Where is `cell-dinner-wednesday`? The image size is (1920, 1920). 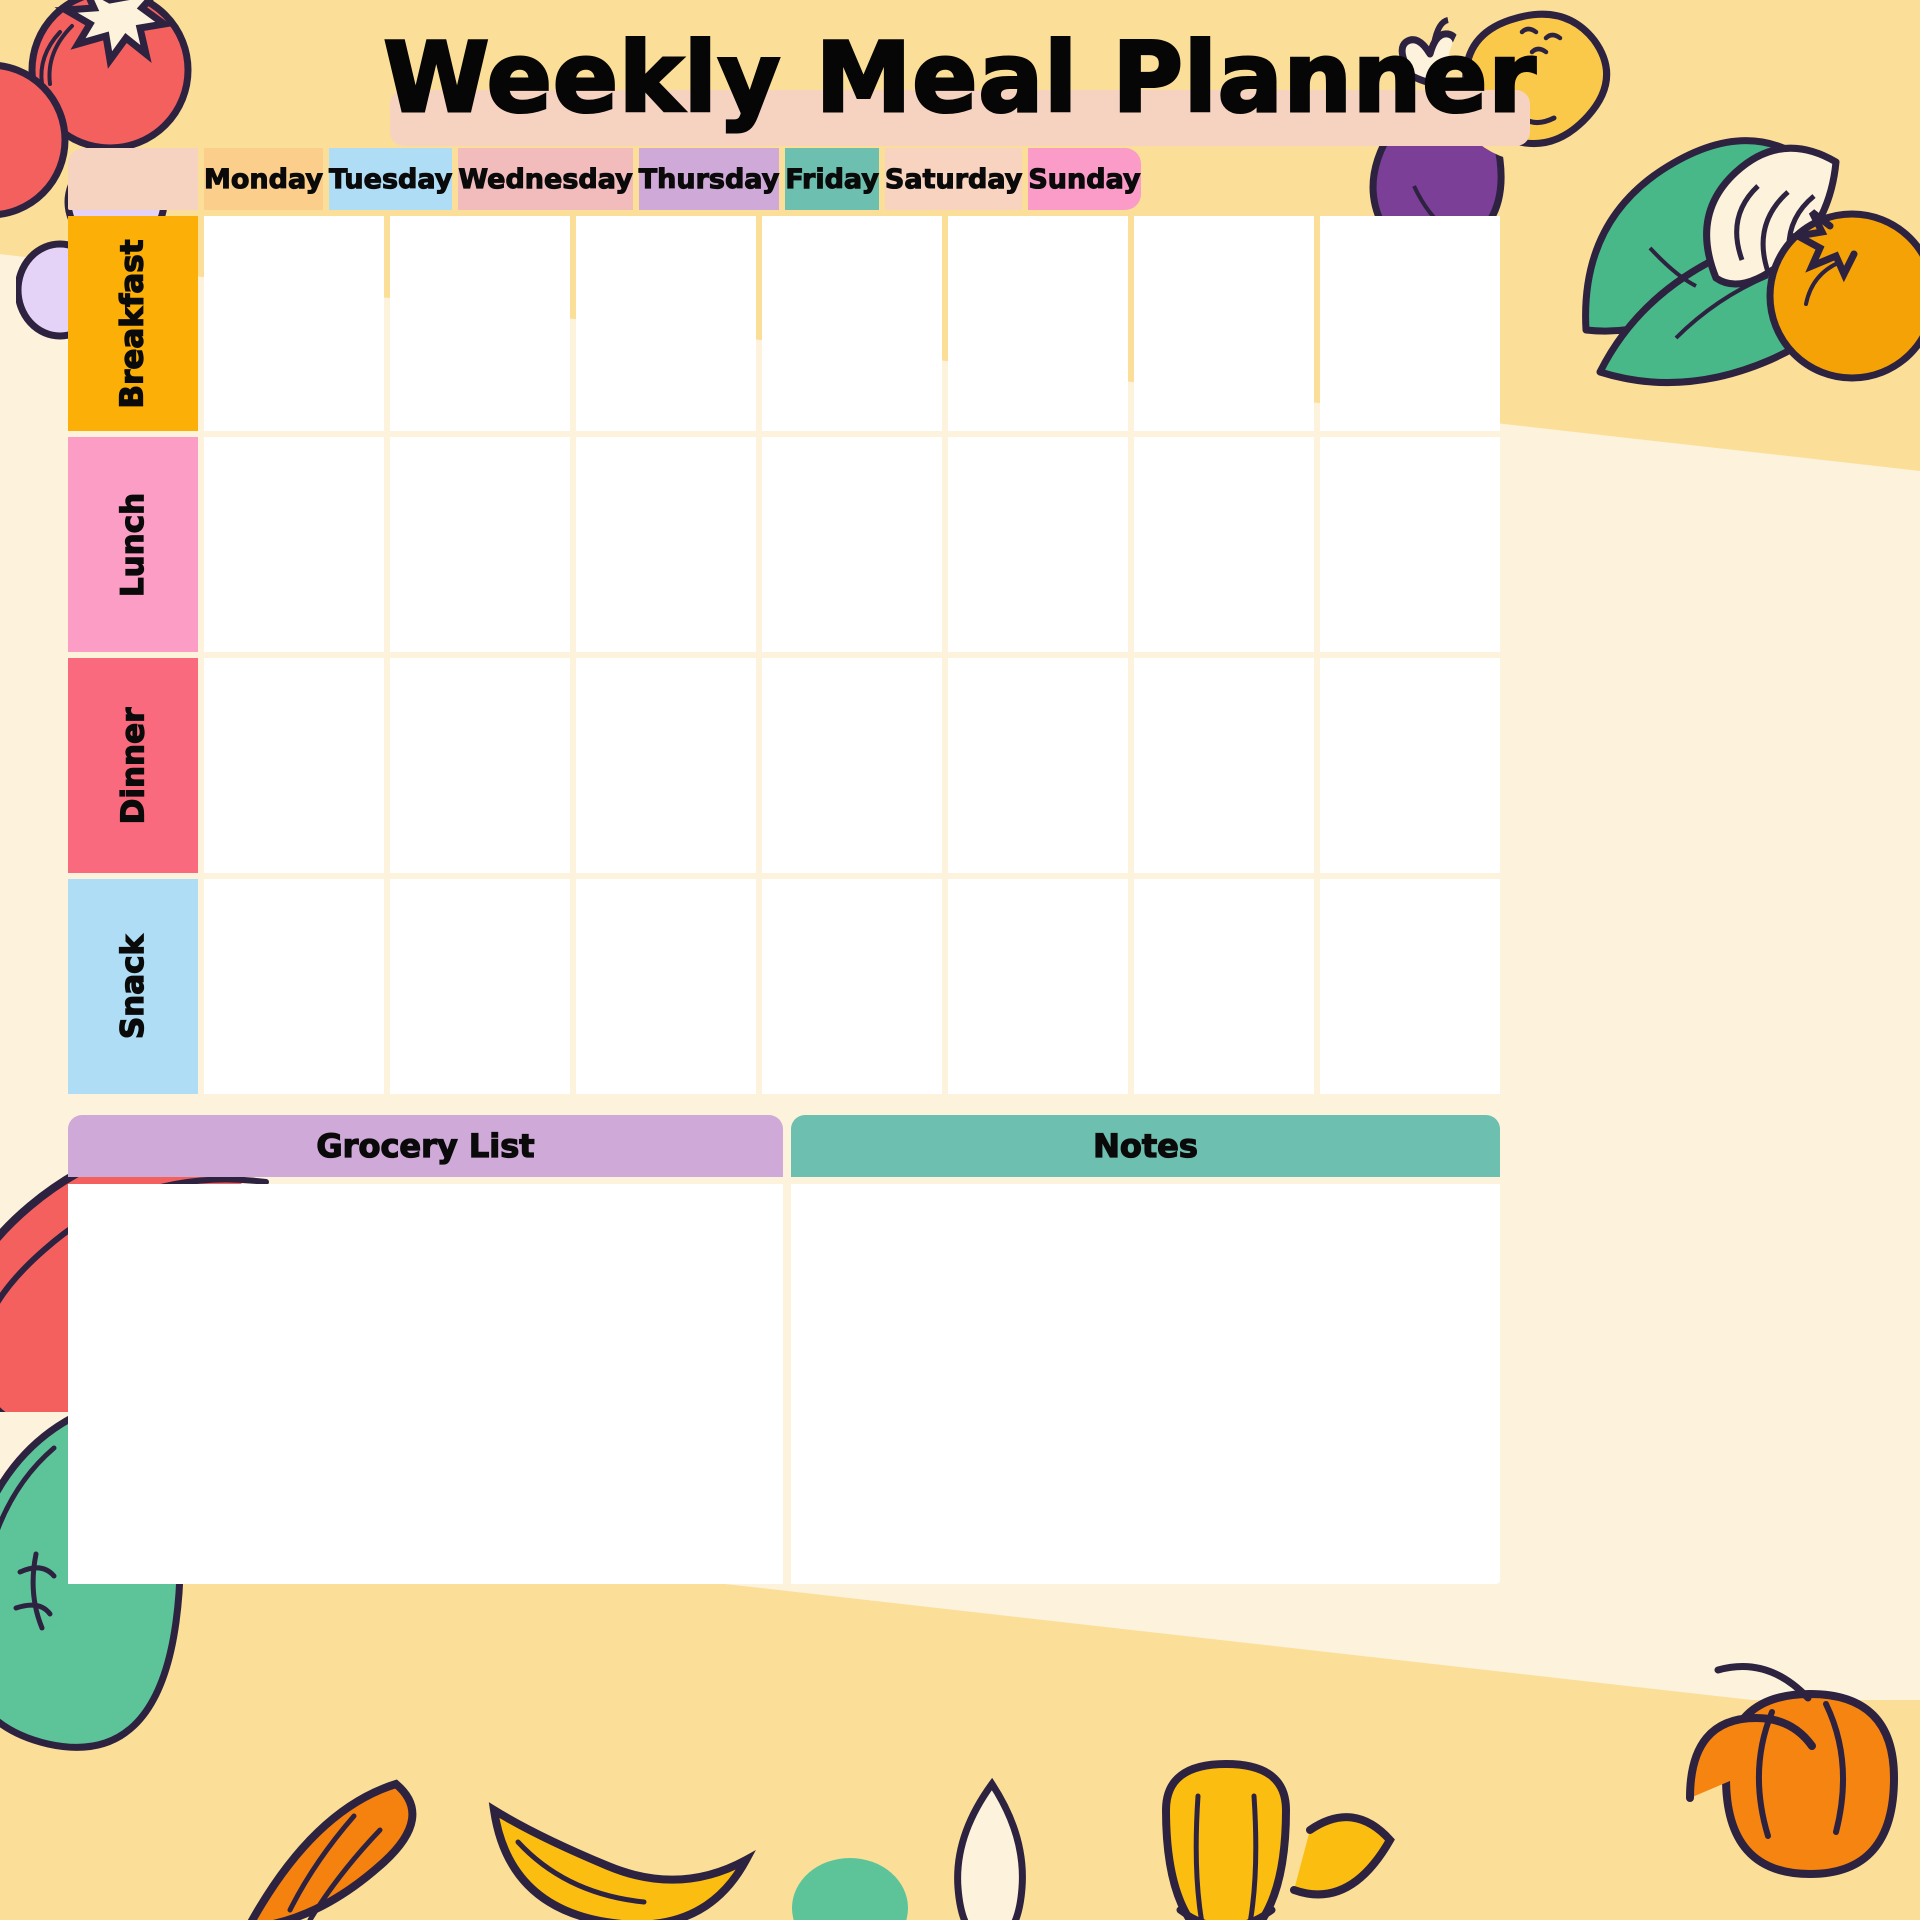 cell-dinner-wednesday is located at coordinates (666, 765).